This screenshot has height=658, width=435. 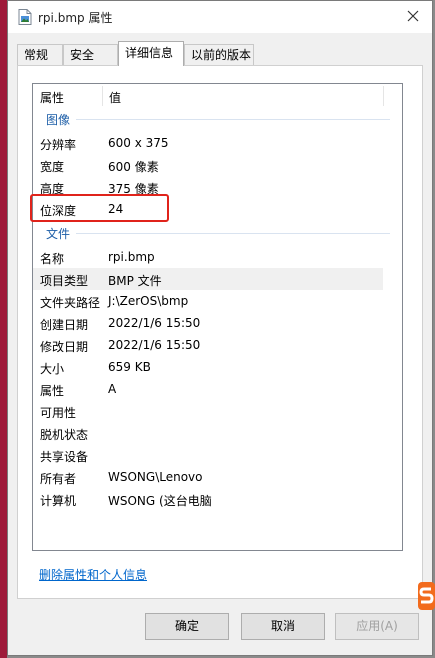 I want to click on logo-icon, so click(x=426, y=596).